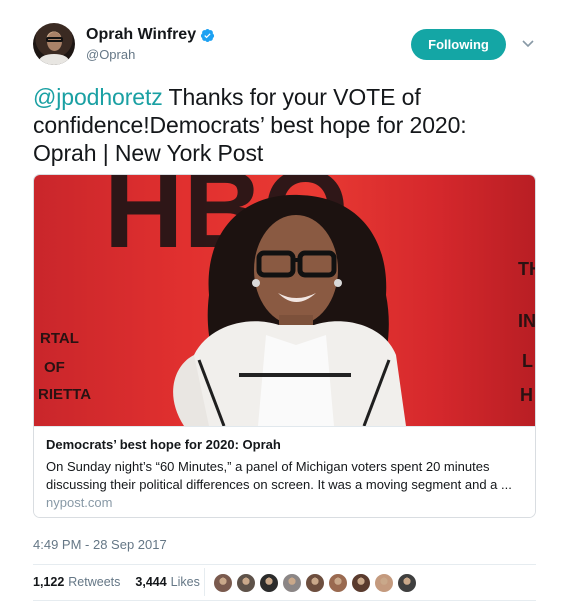 This screenshot has height=607, width=566. Describe the element at coordinates (54, 367) in the screenshot. I see `backdrop-left-2: OF` at that location.